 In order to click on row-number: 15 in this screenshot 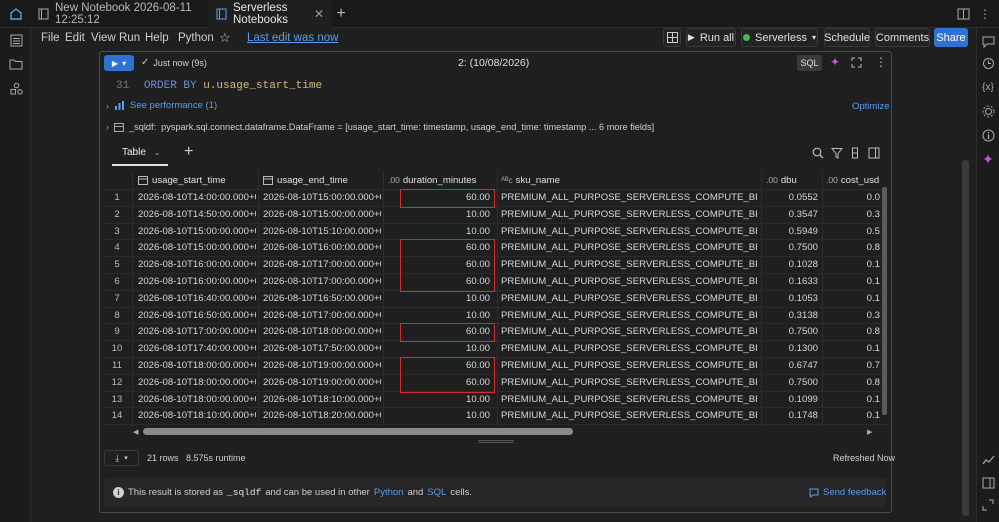, I will do `click(117, 426)`.